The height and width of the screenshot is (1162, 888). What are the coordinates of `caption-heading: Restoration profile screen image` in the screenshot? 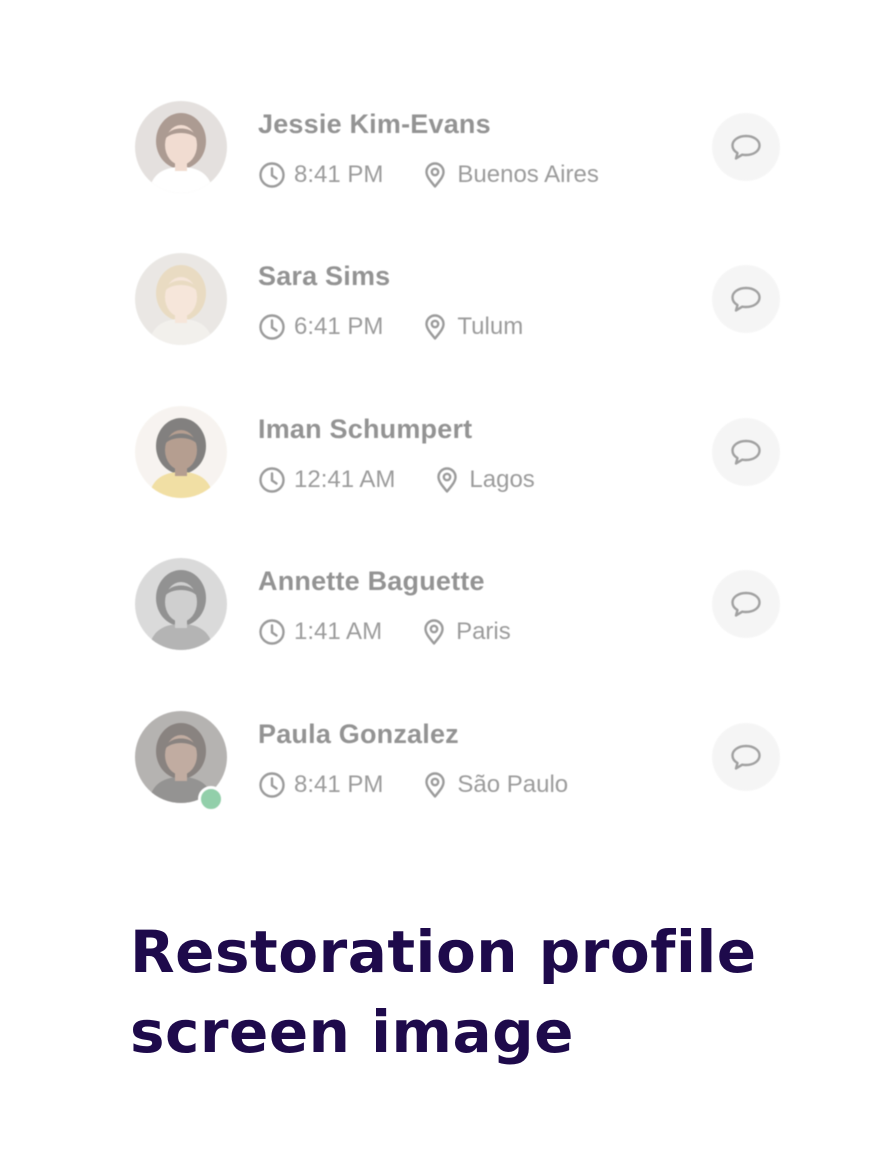 It's located at (480, 992).